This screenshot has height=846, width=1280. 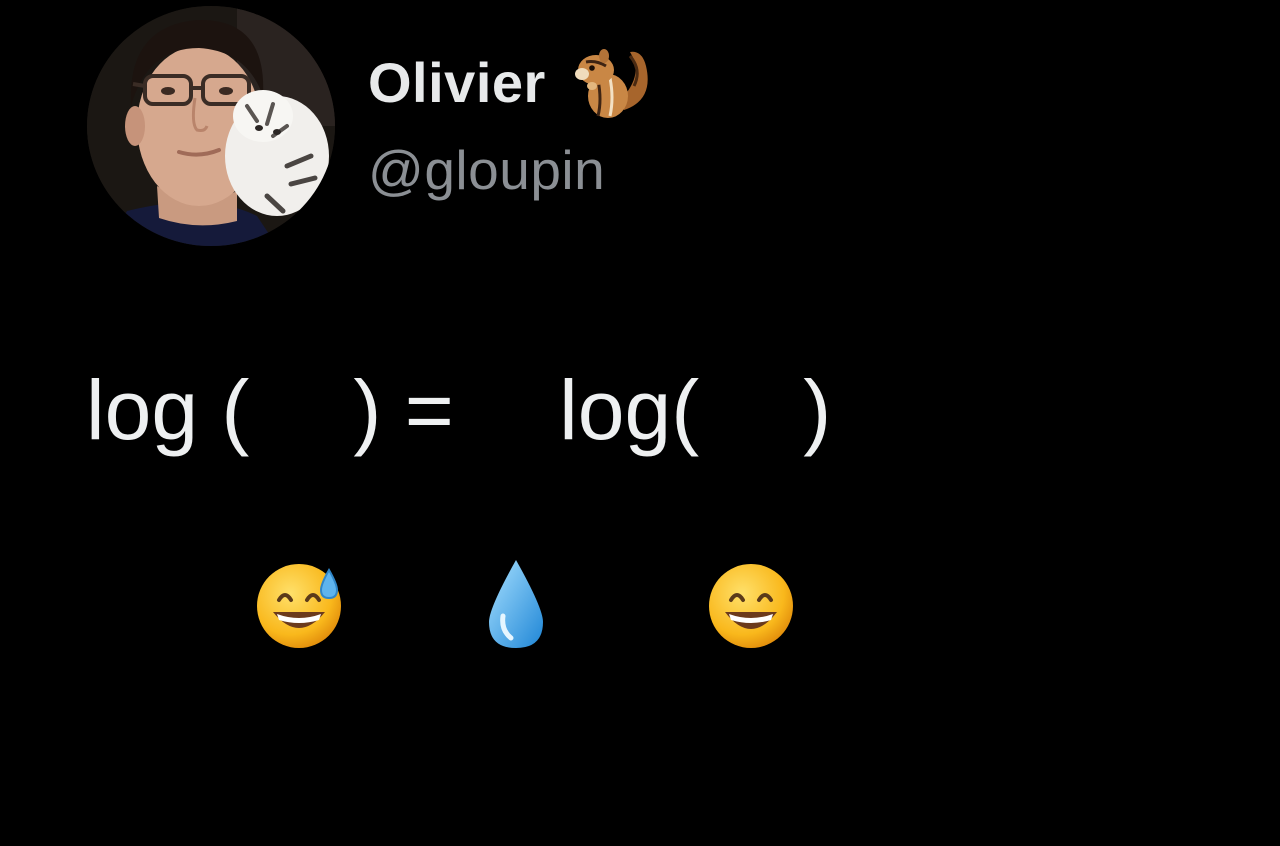 I want to click on beaming-face-icon, so click(x=751, y=505).